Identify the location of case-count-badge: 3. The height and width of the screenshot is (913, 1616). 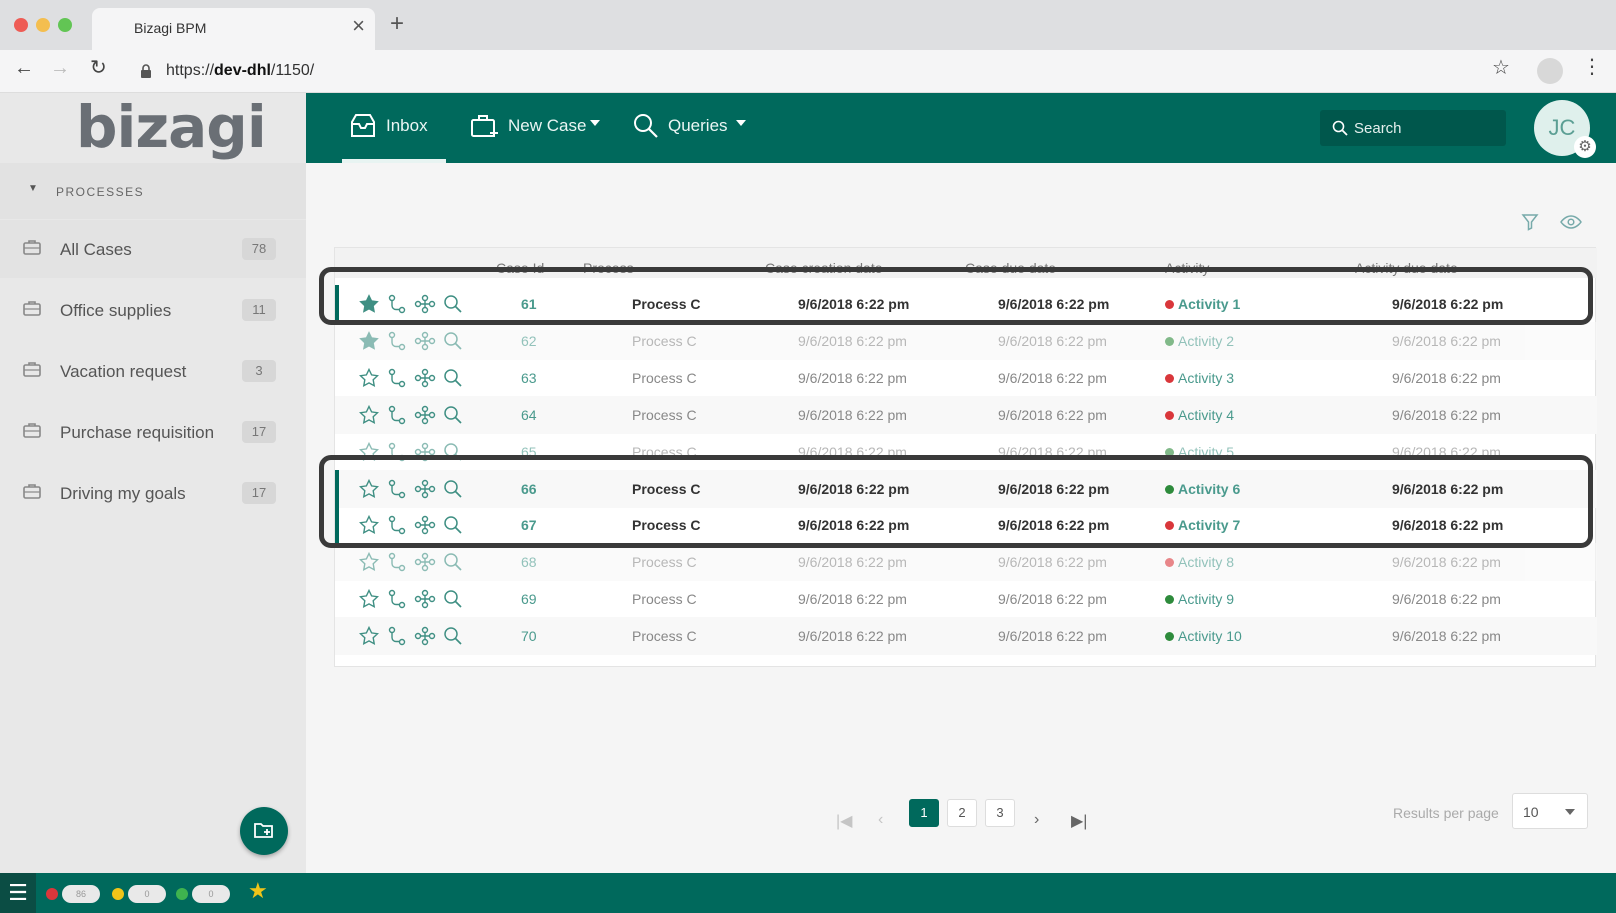
(259, 371).